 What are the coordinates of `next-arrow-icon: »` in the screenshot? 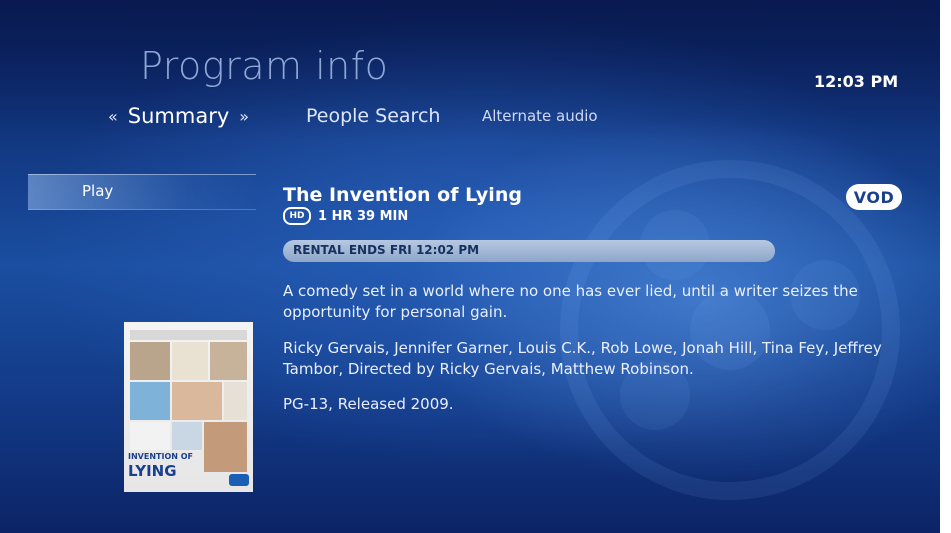 It's located at (244, 116).